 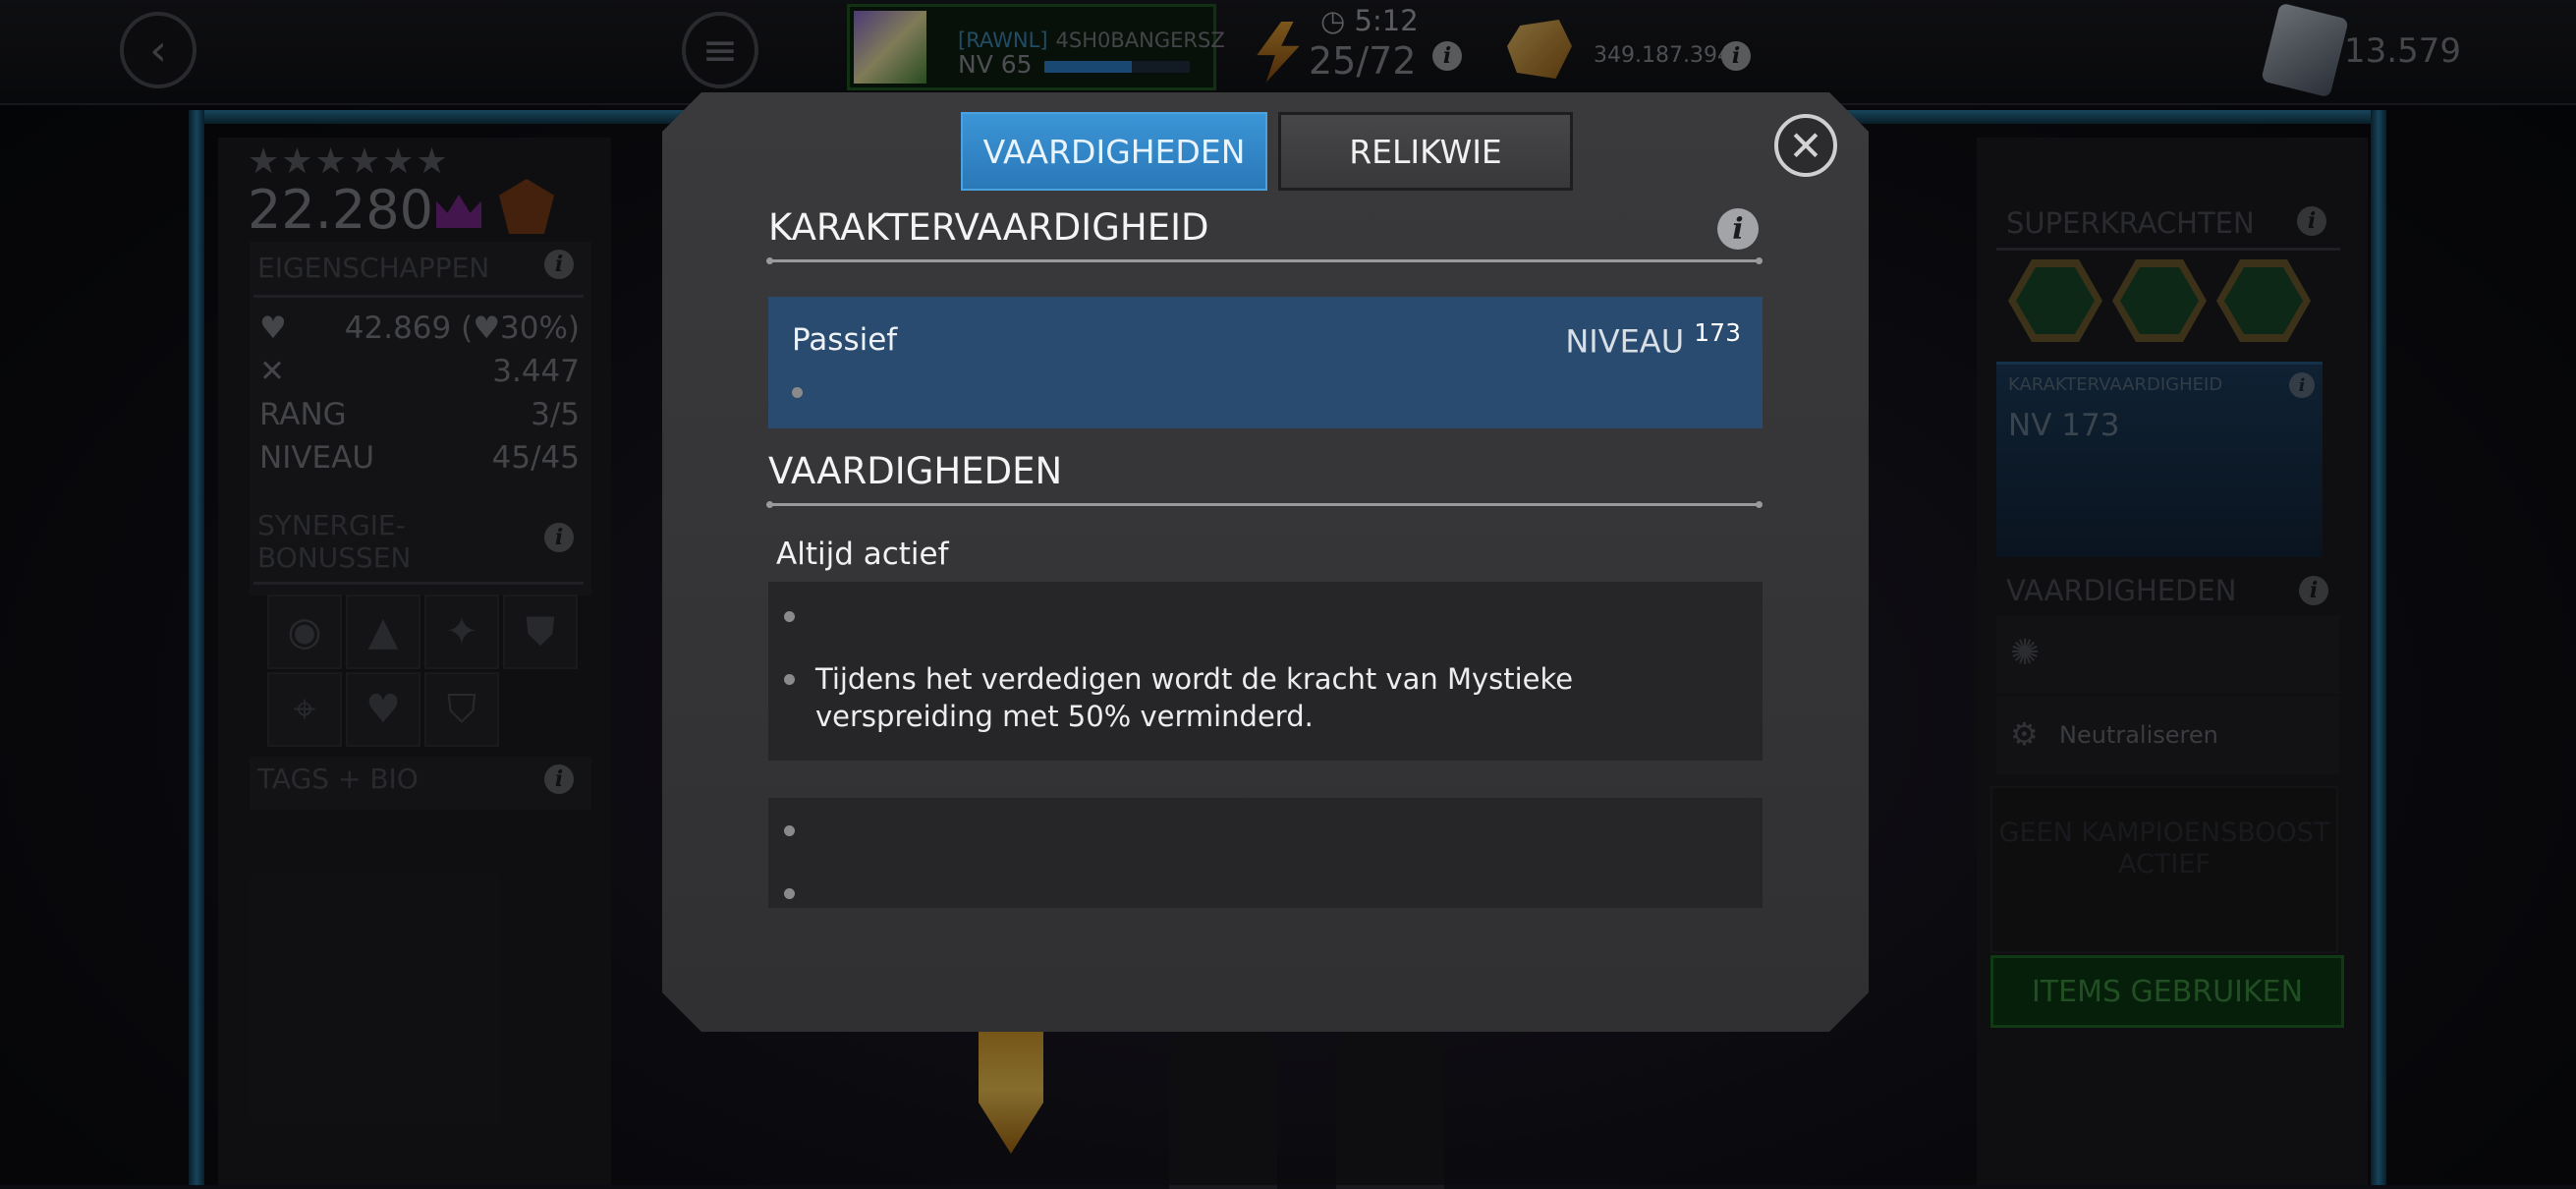 What do you see at coordinates (1425, 151) in the screenshot?
I see `tab-relic: RELIKWIE` at bounding box center [1425, 151].